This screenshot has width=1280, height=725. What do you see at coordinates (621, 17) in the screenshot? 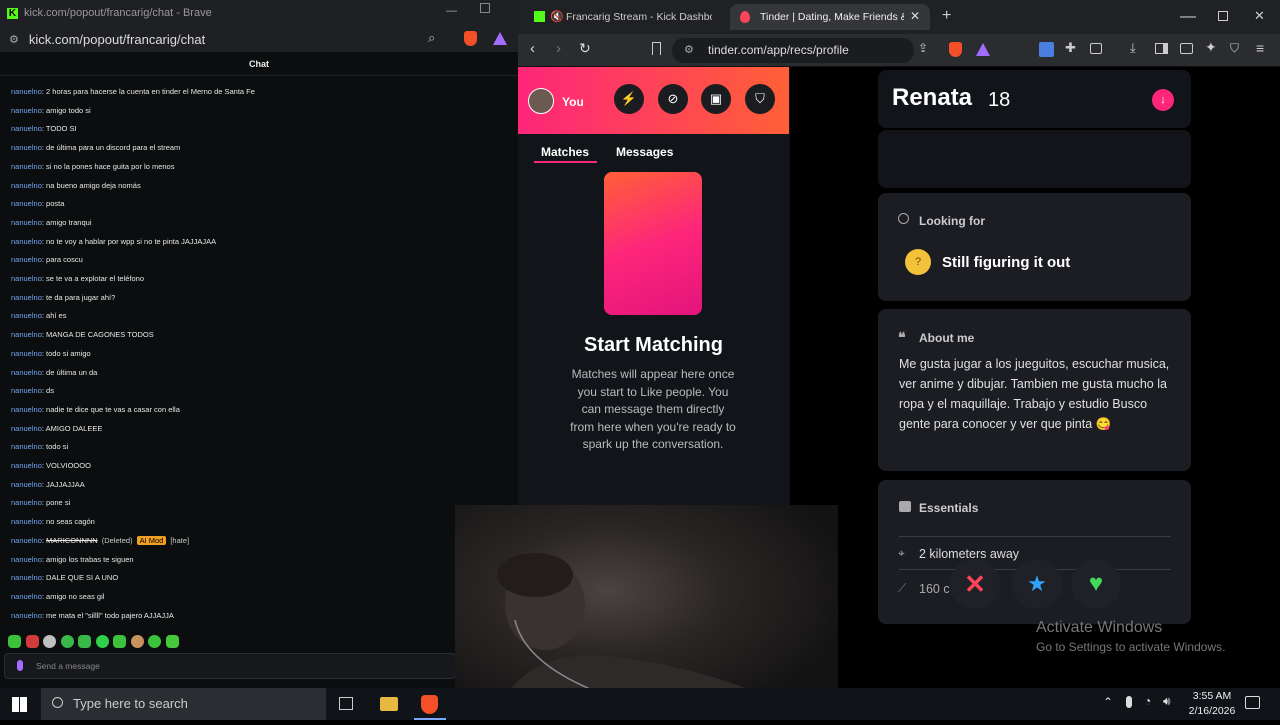
I see `tab-kick-dashboard: 🔇 Francarig Stream - Kick Dashboard` at bounding box center [621, 17].